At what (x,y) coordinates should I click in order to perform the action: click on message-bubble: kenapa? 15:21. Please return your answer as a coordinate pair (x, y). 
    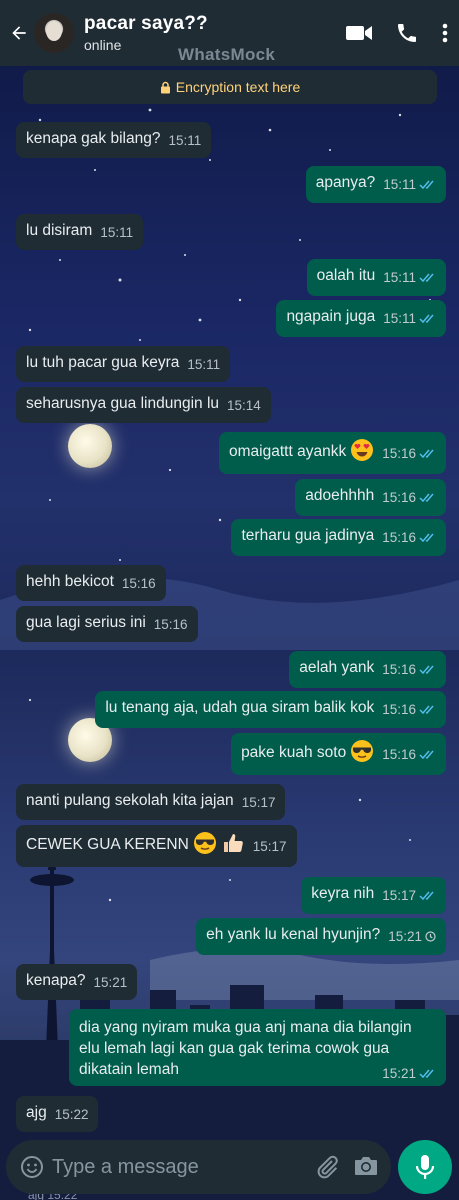
    Looking at the image, I should click on (77, 982).